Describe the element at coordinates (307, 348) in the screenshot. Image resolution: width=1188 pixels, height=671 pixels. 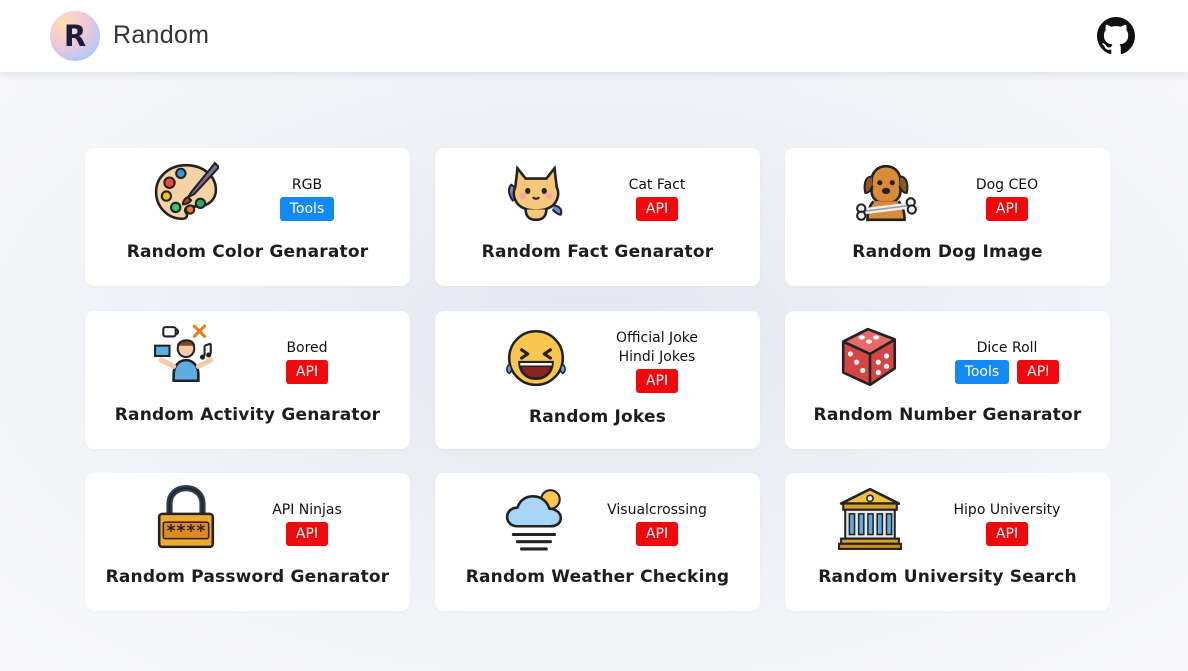
I see `source-name: Bored` at that location.